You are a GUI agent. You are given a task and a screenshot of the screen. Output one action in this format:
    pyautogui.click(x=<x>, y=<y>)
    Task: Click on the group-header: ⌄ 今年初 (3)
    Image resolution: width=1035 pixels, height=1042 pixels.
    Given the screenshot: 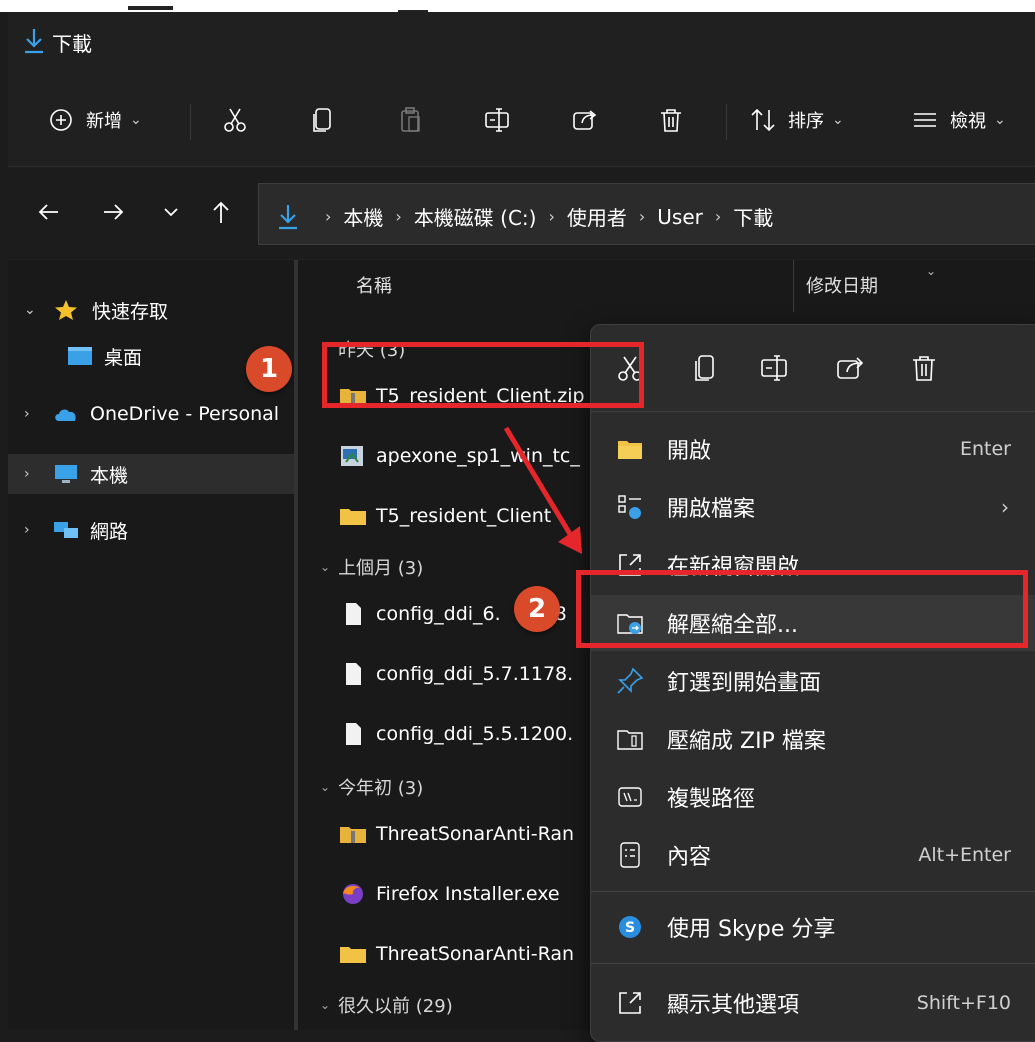 What is the action you would take?
    pyautogui.click(x=371, y=787)
    